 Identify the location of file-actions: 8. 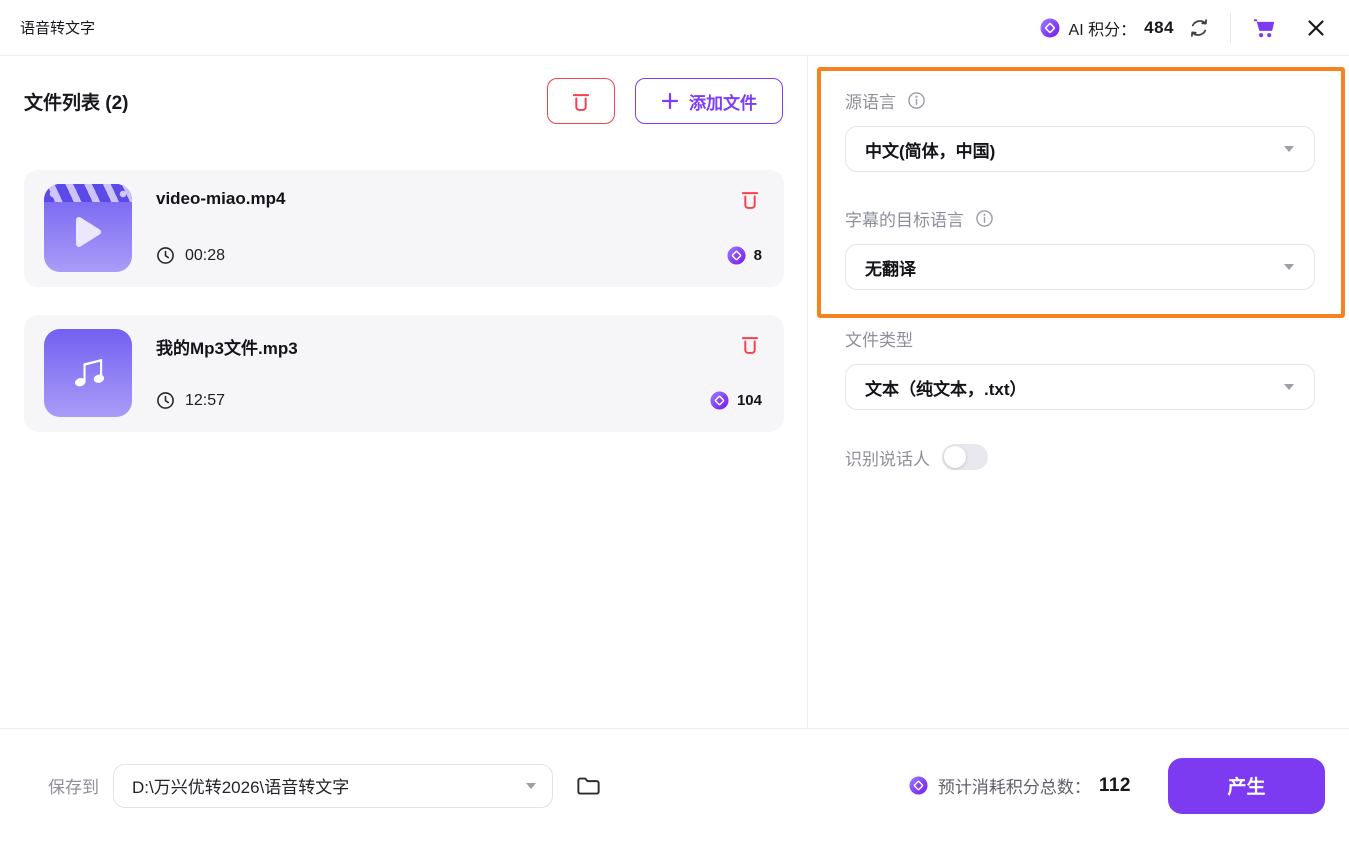
(744, 228).